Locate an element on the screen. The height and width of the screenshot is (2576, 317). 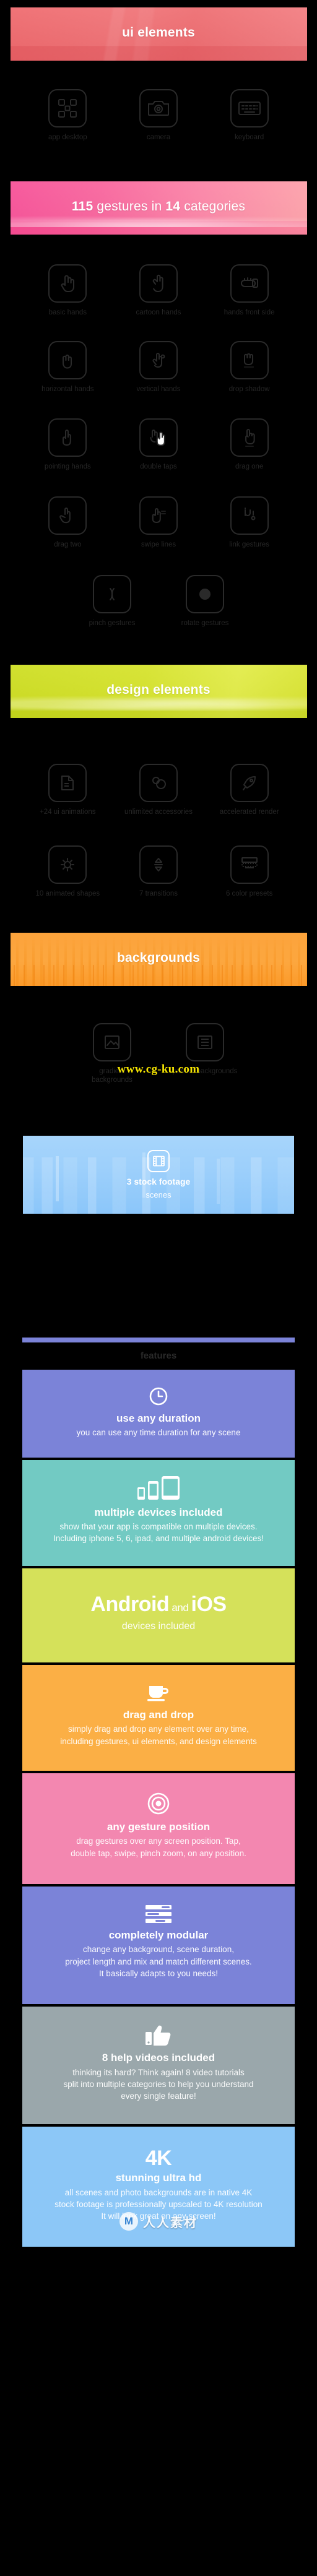
pinch-gesture-icon is located at coordinates (112, 593).